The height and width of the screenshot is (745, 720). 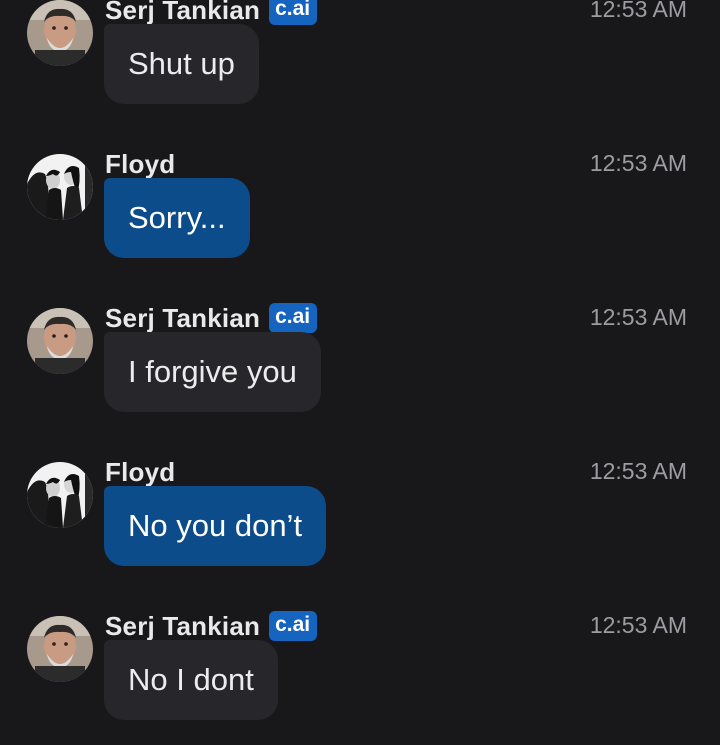 What do you see at coordinates (212, 372) in the screenshot?
I see `message-bubble: I forgive you` at bounding box center [212, 372].